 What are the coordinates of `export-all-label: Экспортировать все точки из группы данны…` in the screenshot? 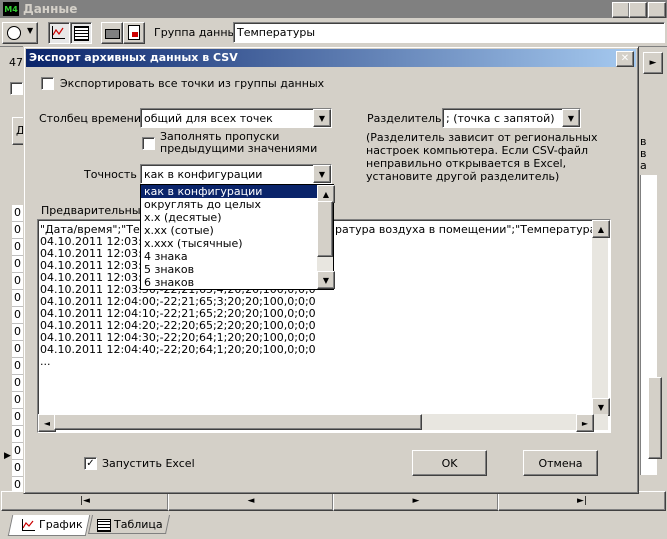 It's located at (192, 83).